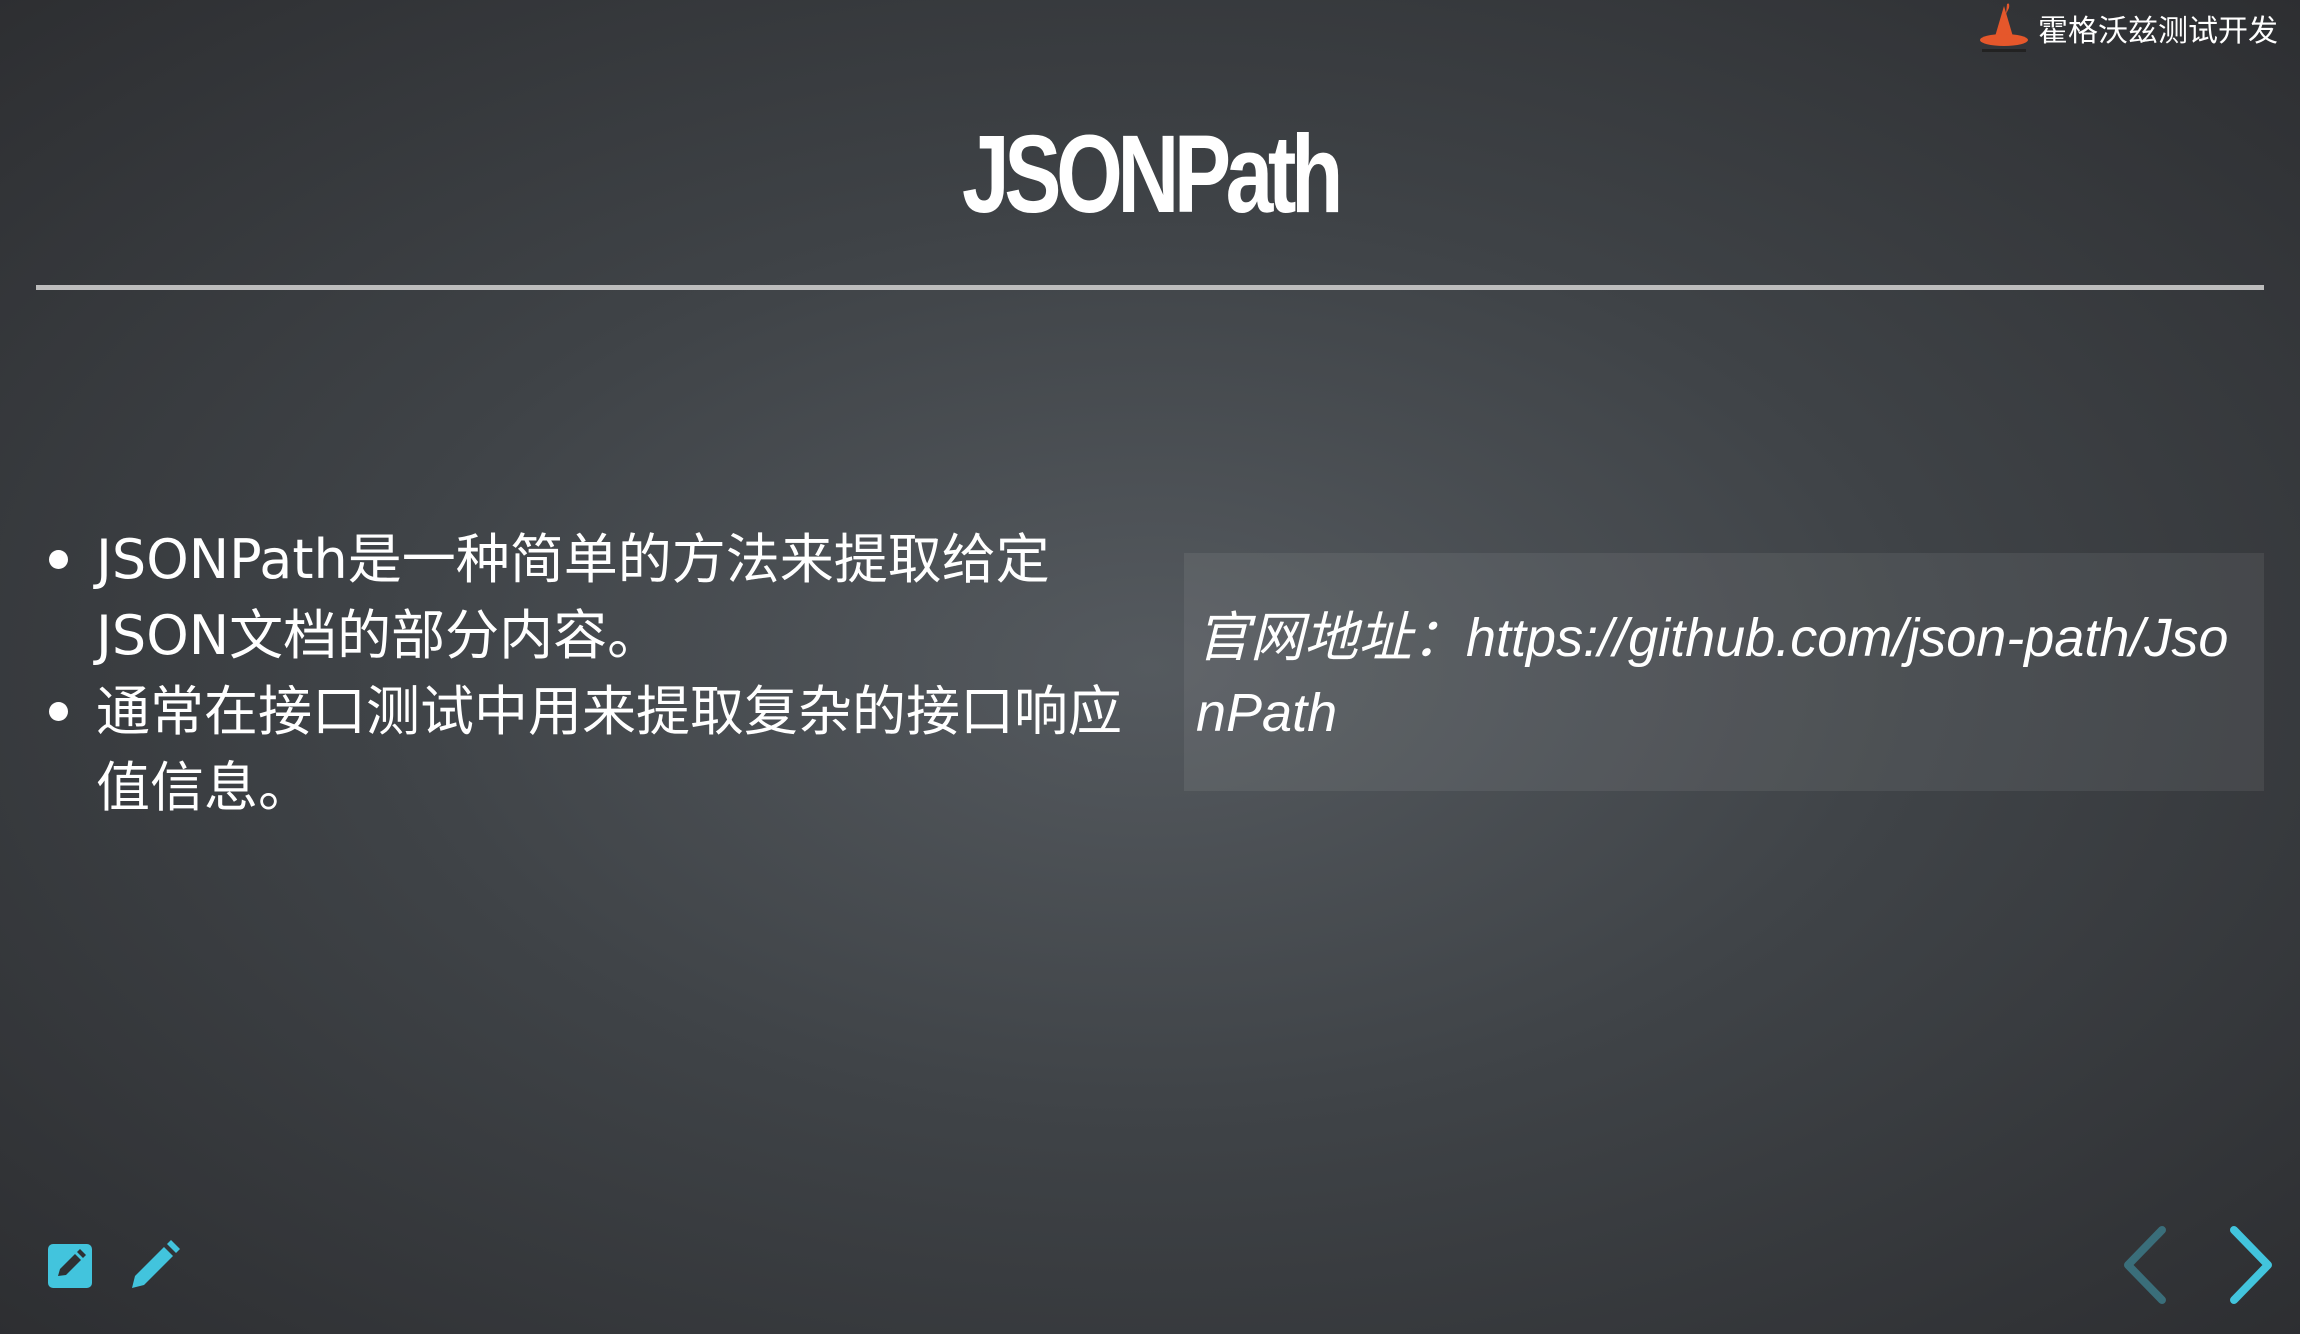 The height and width of the screenshot is (1334, 2300). Describe the element at coordinates (1152, 174) in the screenshot. I see `slide-title: JSONPath` at that location.